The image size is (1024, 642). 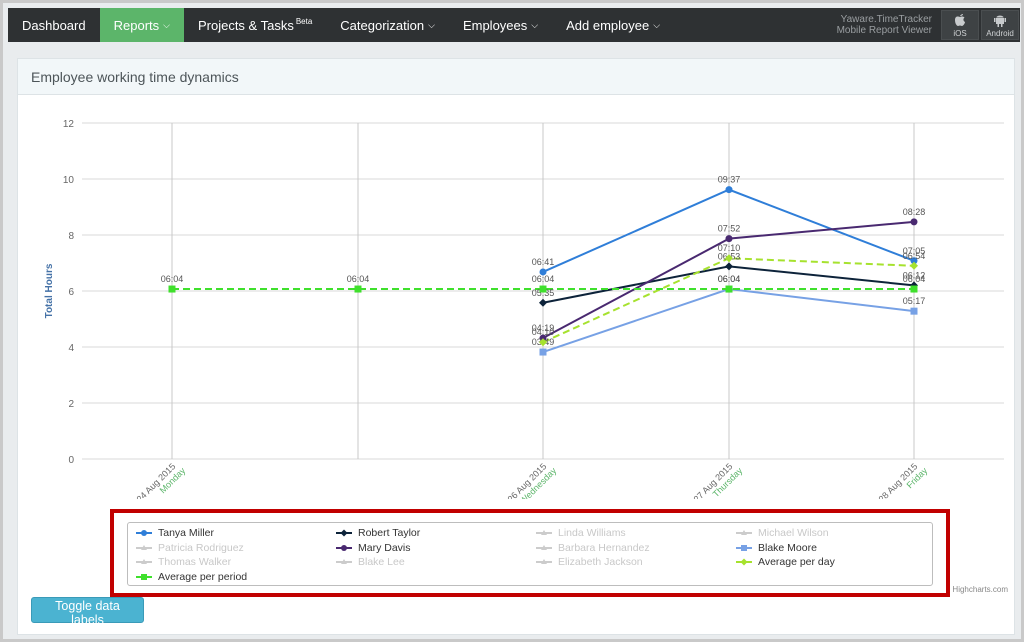 What do you see at coordinates (787, 547) in the screenshot?
I see `legend-label: Blake Moore` at bounding box center [787, 547].